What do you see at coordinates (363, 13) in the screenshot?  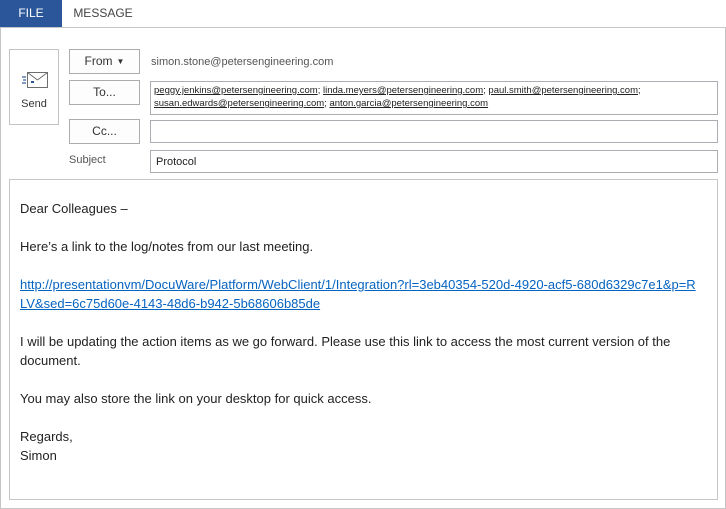 I see `ribbon: FILE MESSAGE` at bounding box center [363, 13].